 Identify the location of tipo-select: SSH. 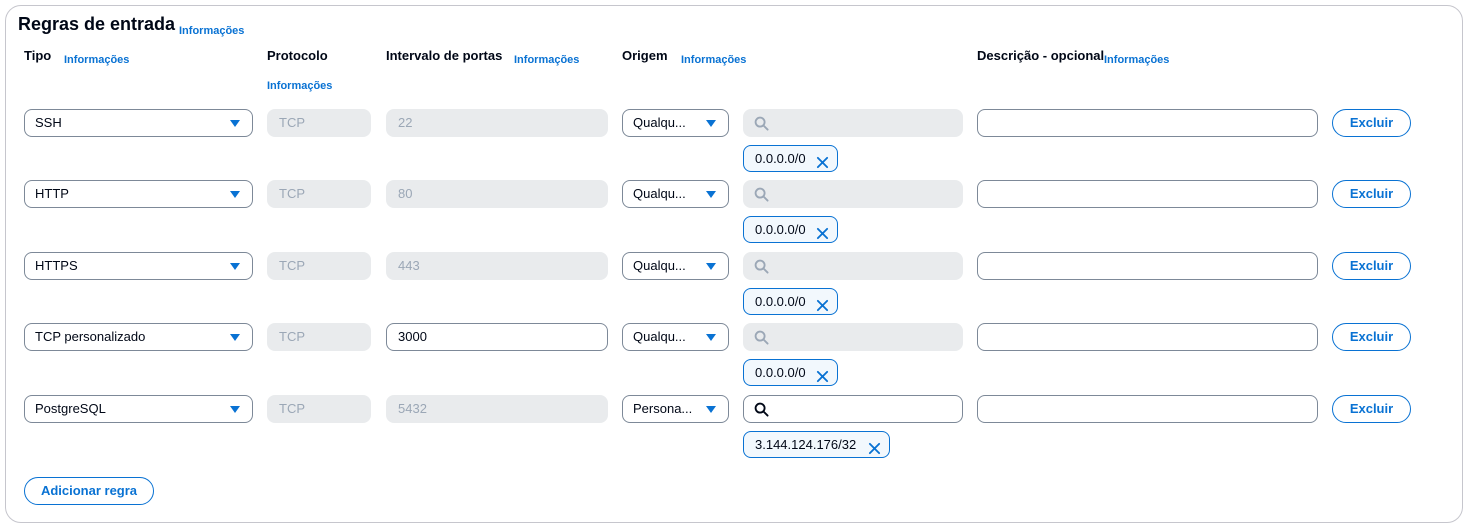
(138, 123).